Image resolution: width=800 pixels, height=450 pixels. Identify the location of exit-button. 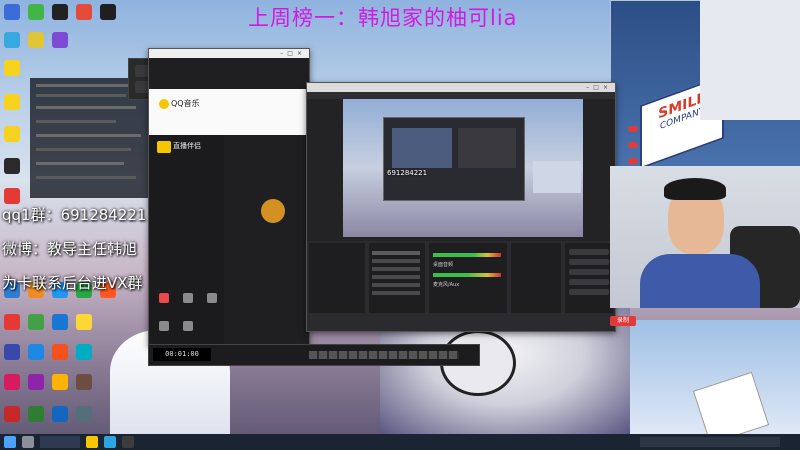
(589, 292).